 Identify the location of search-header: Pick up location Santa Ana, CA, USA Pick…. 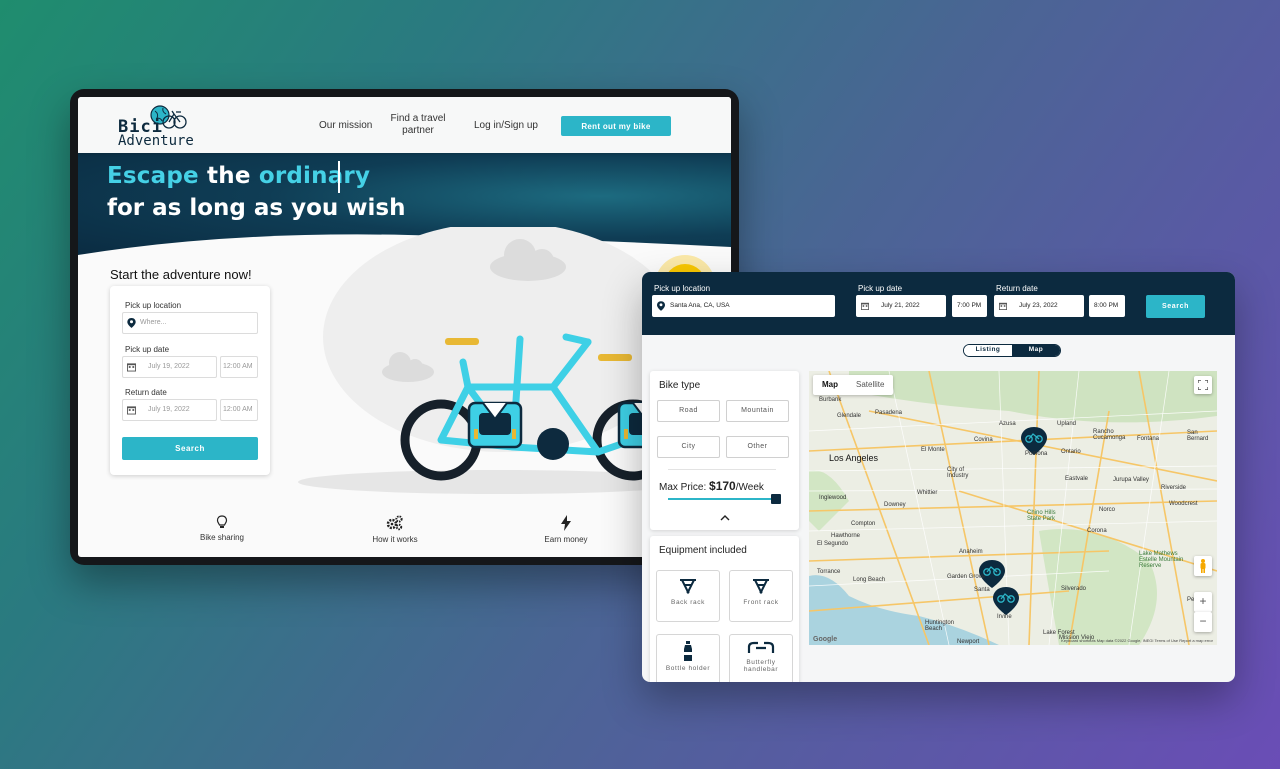
(938, 303).